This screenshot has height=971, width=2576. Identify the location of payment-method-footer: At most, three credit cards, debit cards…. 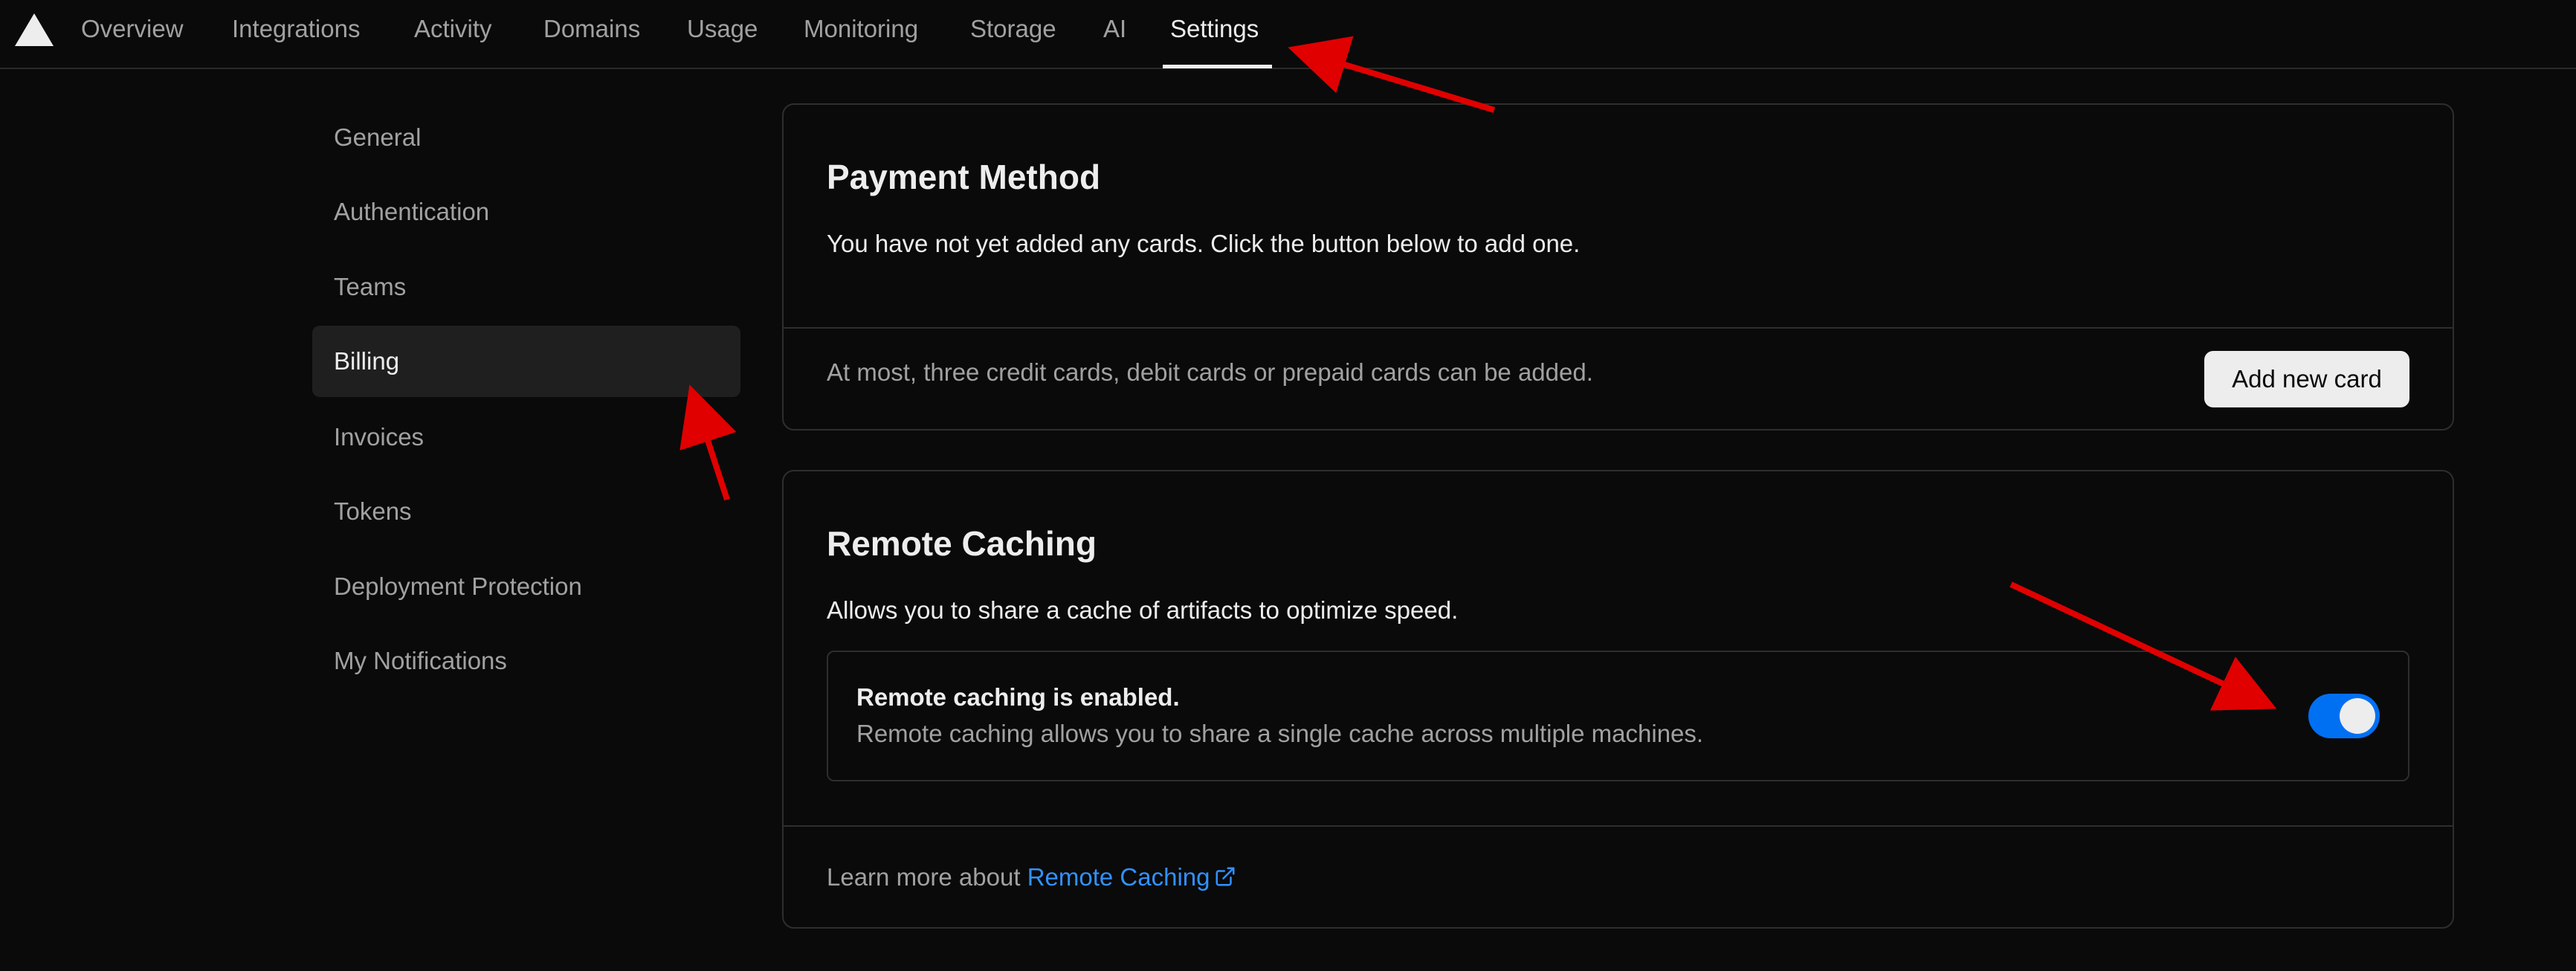
(1210, 372).